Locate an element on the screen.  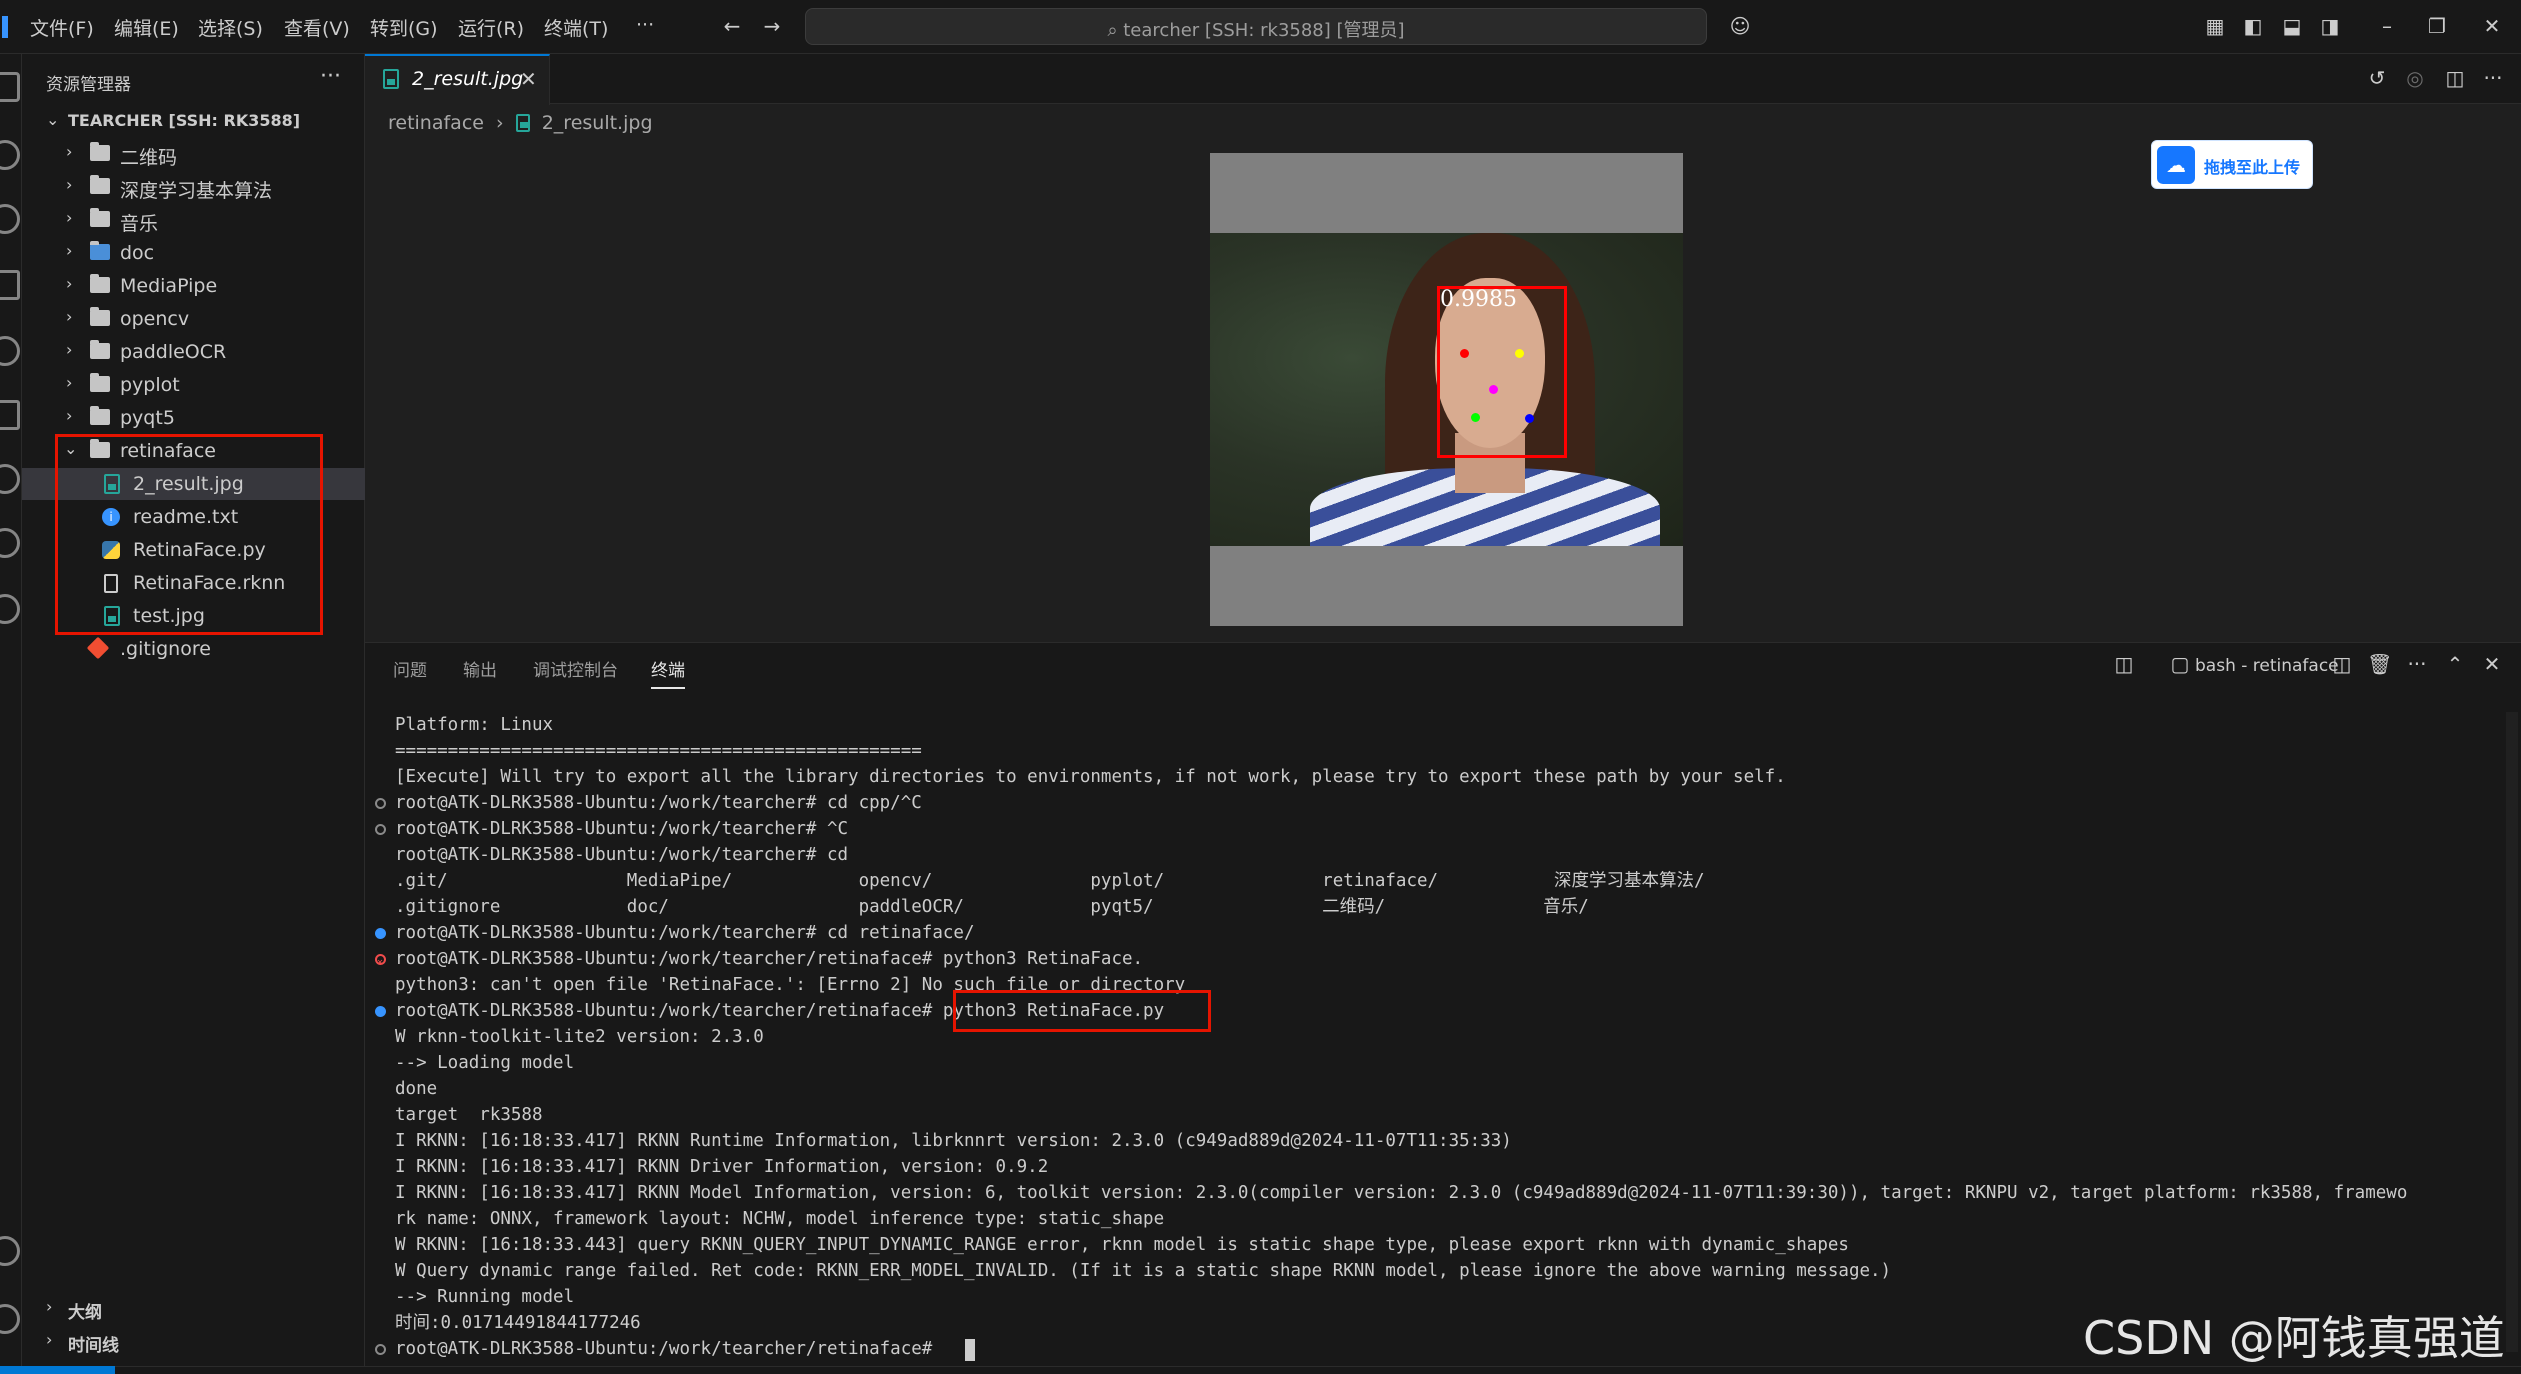
split-editor-icon: ◫ is located at coordinates (2455, 78).